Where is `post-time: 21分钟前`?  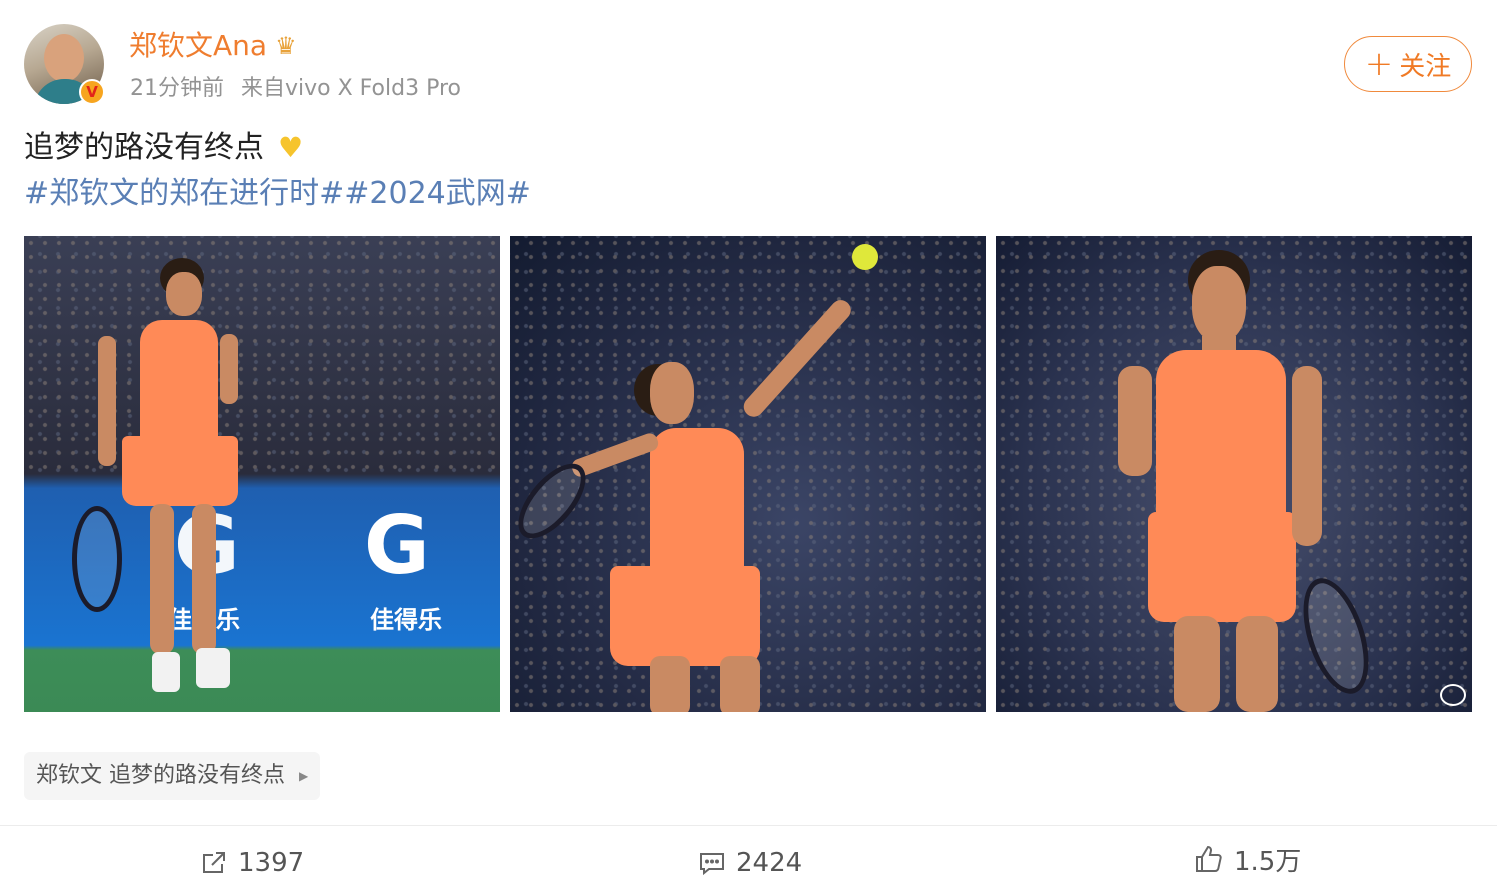 post-time: 21分钟前 is located at coordinates (177, 88).